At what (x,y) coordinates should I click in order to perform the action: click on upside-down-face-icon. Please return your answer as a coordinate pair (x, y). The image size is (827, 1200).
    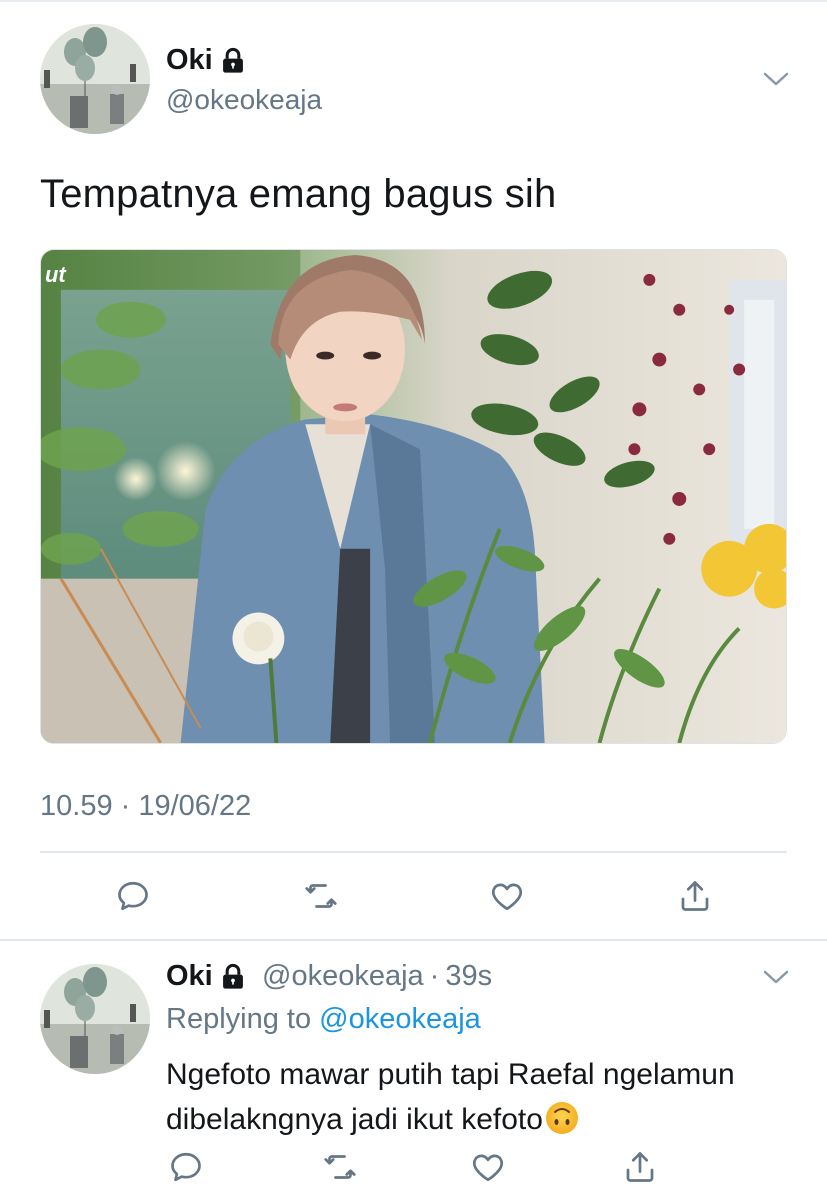
    Looking at the image, I should click on (562, 1118).